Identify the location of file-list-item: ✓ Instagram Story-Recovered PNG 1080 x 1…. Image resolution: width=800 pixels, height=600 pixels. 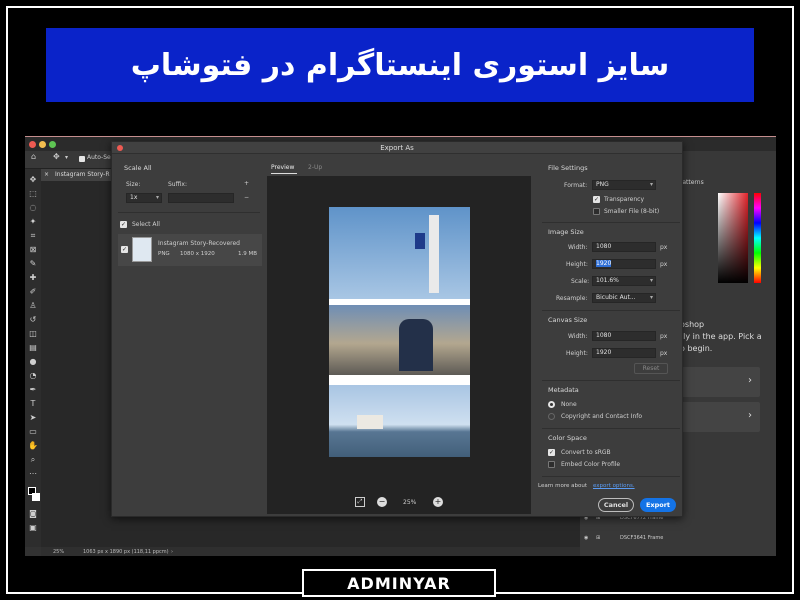
(190, 250).